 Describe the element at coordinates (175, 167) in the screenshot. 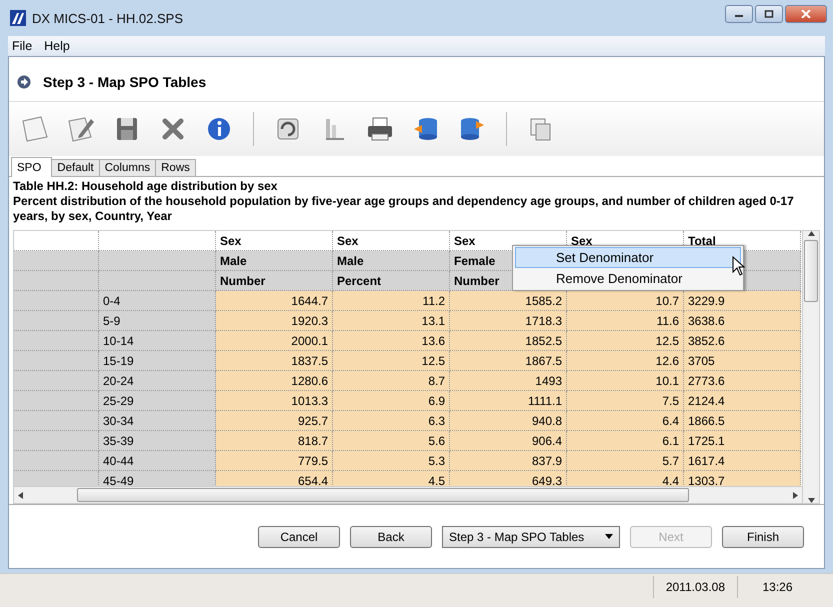

I see `tab: Rows` at that location.